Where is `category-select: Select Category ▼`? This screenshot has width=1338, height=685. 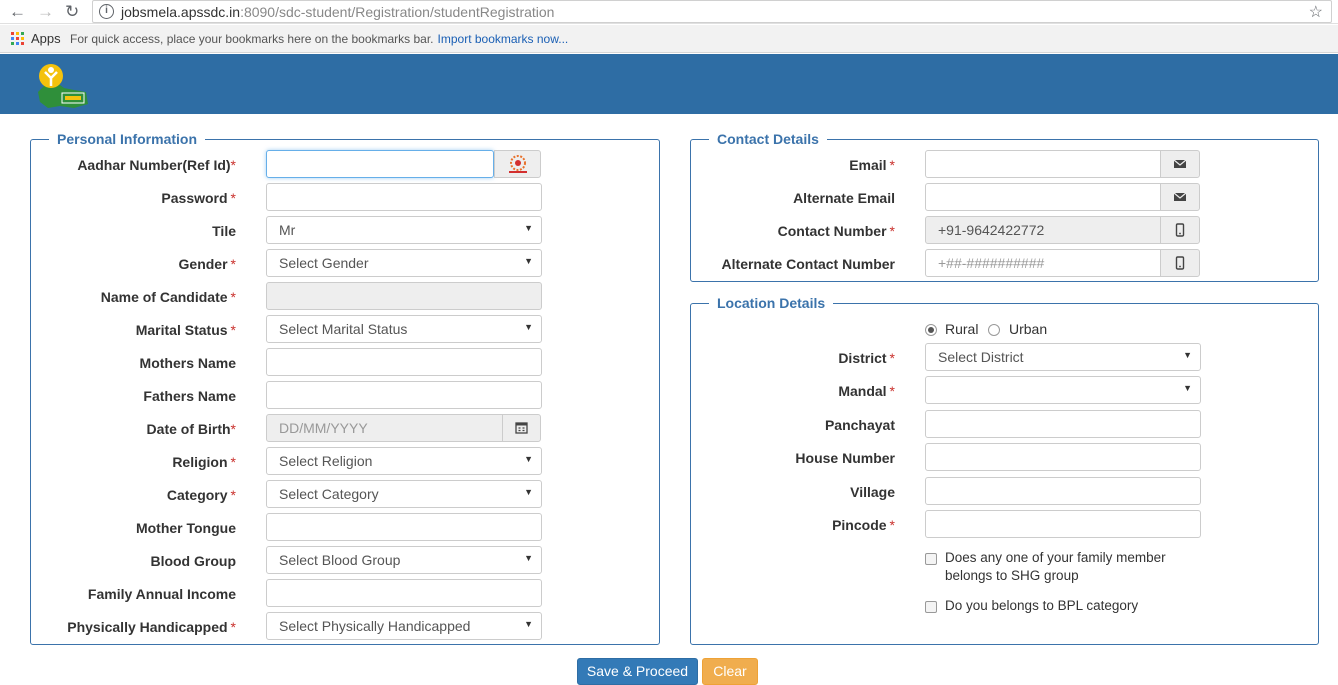 category-select: Select Category ▼ is located at coordinates (404, 494).